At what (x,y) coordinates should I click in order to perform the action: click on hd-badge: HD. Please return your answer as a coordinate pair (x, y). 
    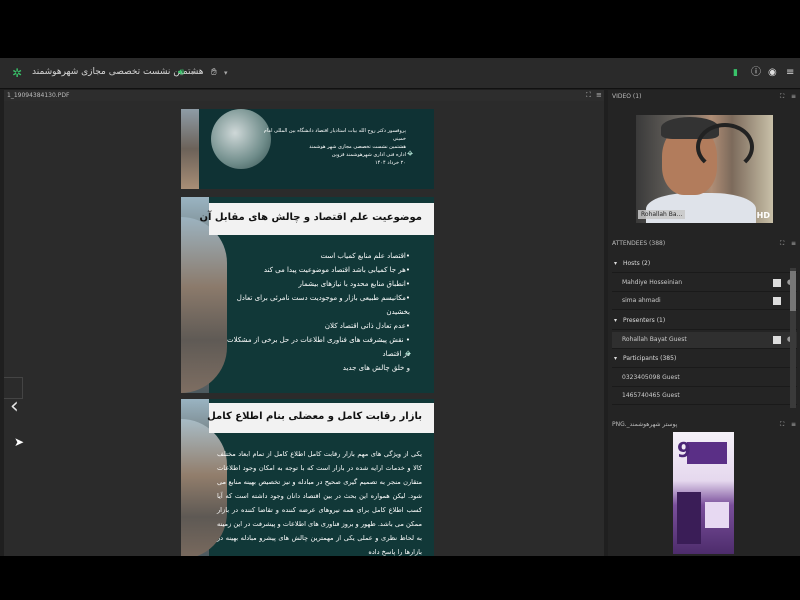
    Looking at the image, I should click on (763, 215).